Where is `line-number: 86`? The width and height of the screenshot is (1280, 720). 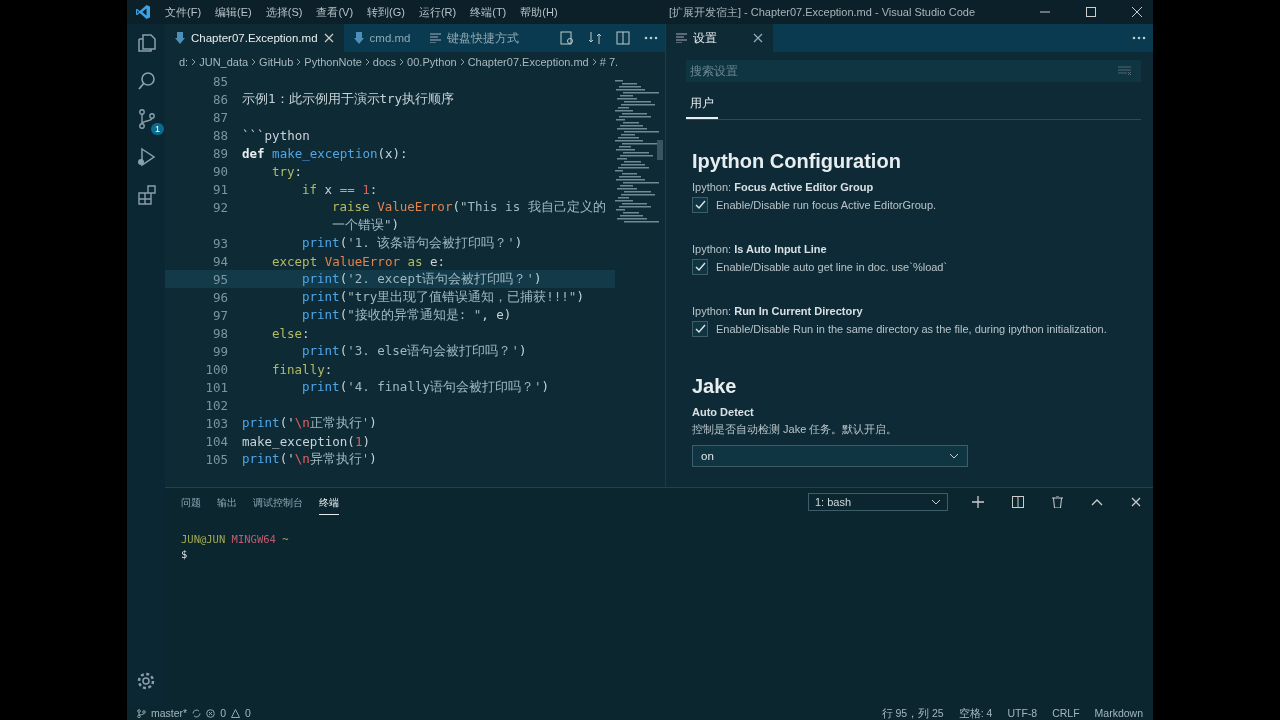
line-number: 86 is located at coordinates (220, 99).